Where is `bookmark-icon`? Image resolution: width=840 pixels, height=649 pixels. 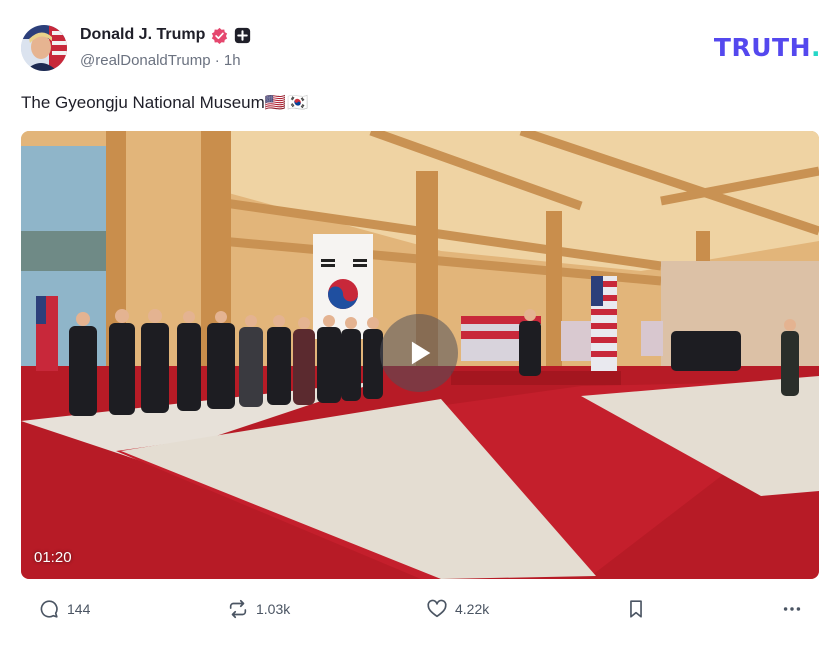 bookmark-icon is located at coordinates (636, 609).